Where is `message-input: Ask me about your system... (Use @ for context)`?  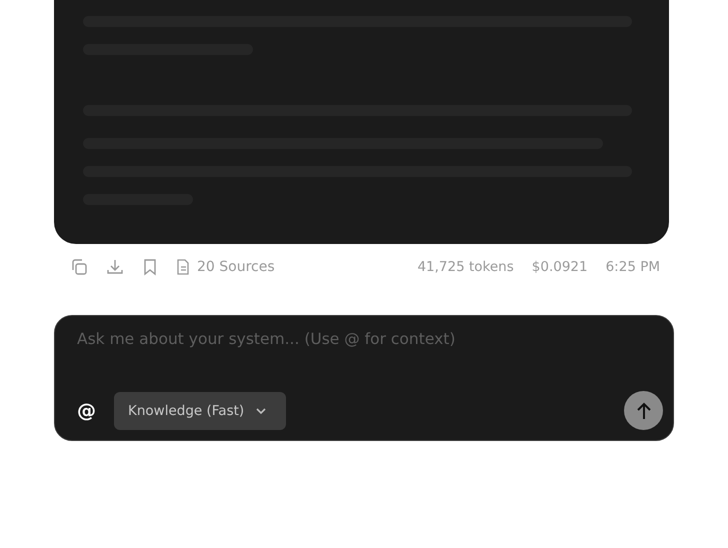 message-input: Ask me about your system... (Use @ for context) is located at coordinates (370, 339).